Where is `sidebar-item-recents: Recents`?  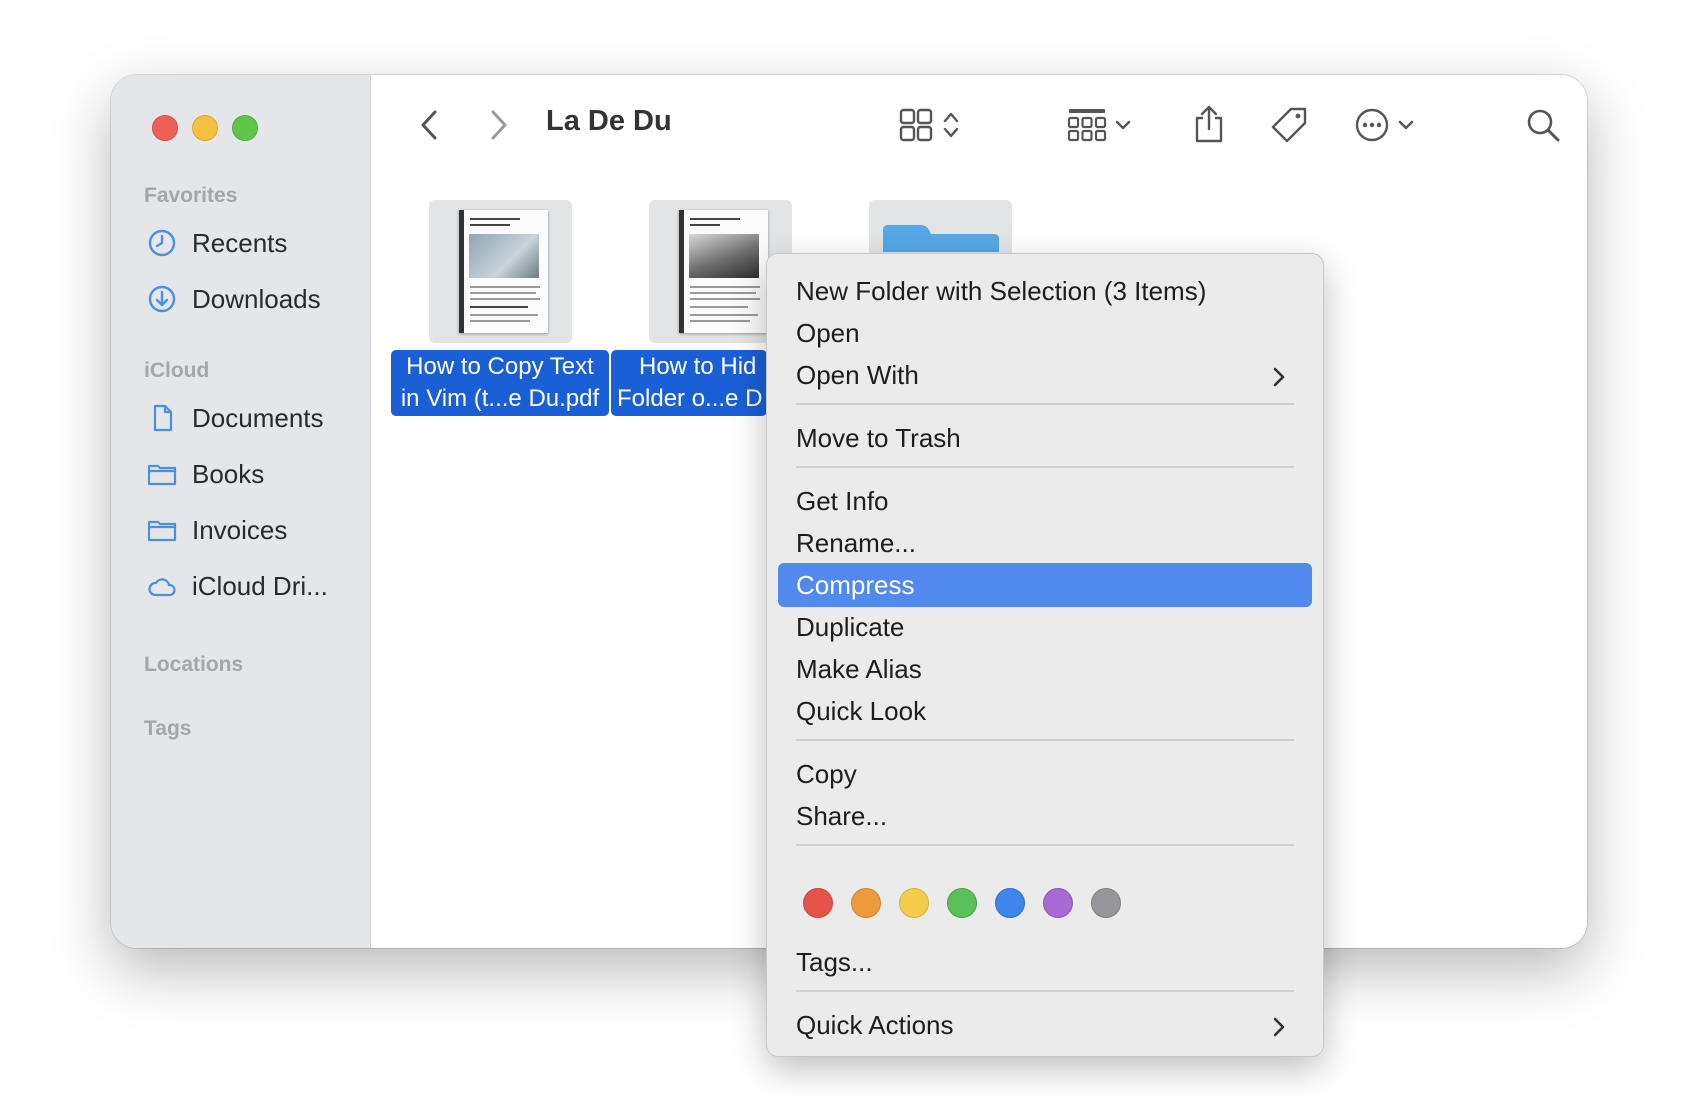
sidebar-item-recents: Recents is located at coordinates (216, 243).